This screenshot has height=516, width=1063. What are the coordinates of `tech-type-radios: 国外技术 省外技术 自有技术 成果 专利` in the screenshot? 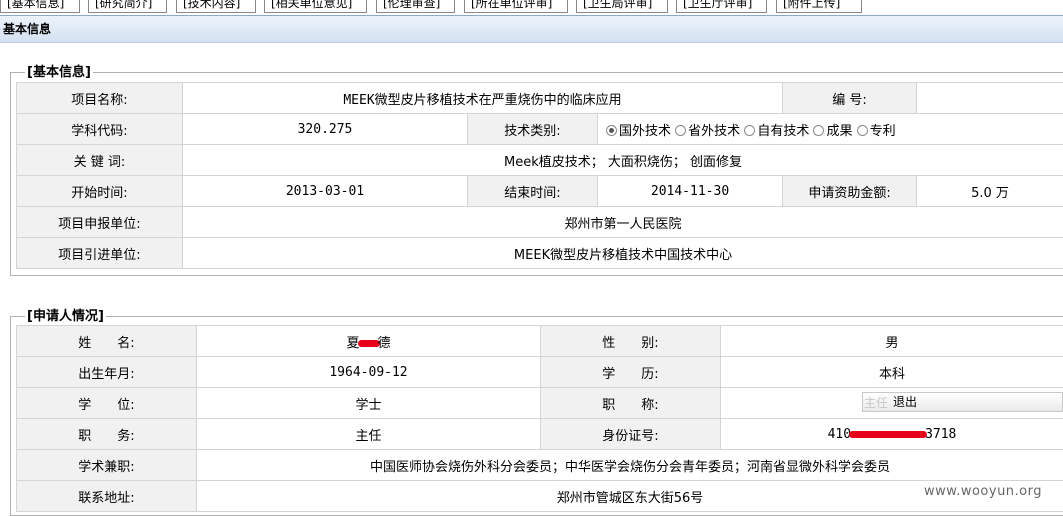 It's located at (830, 129).